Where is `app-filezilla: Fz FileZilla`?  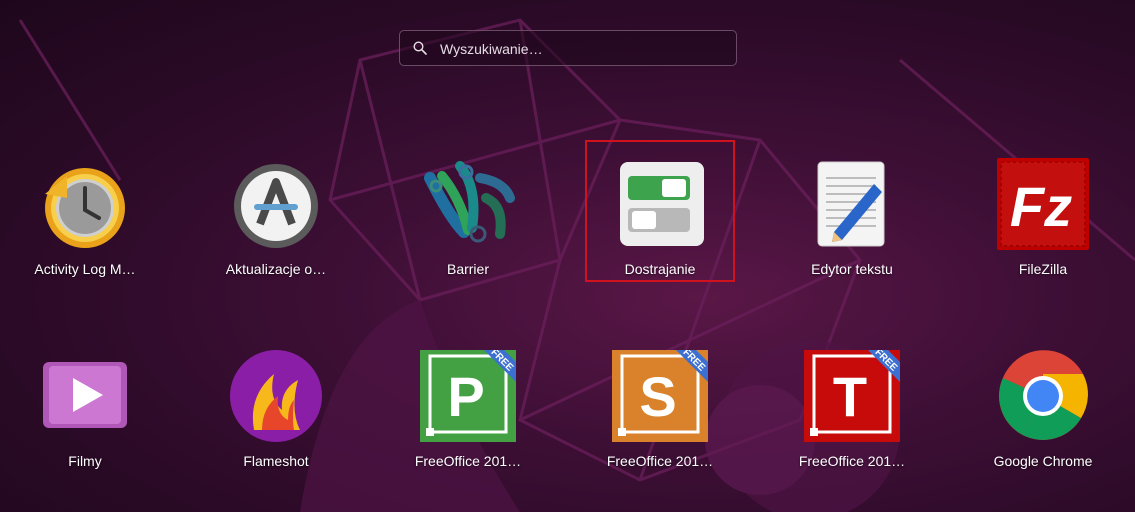
app-filezilla: Fz FileZilla is located at coordinates (1043, 218).